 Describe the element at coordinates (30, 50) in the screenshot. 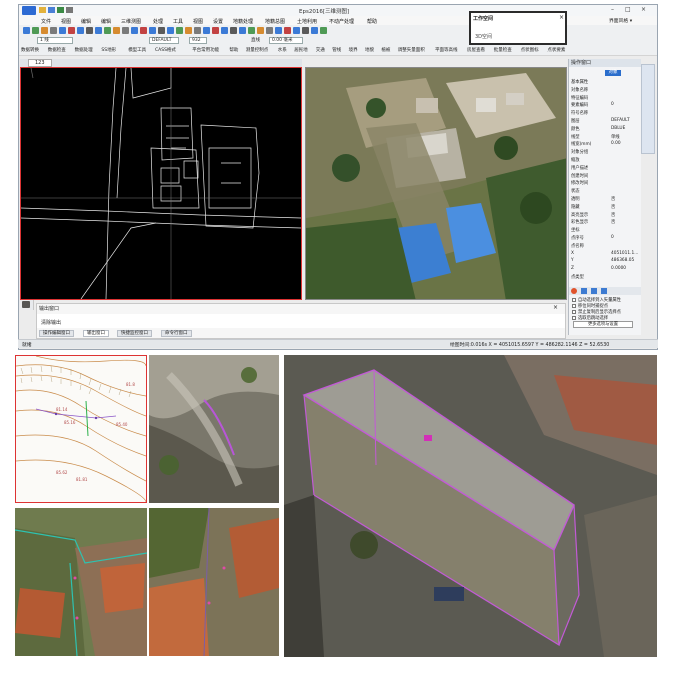

I see `function-toolbar-item: 数据转换` at that location.